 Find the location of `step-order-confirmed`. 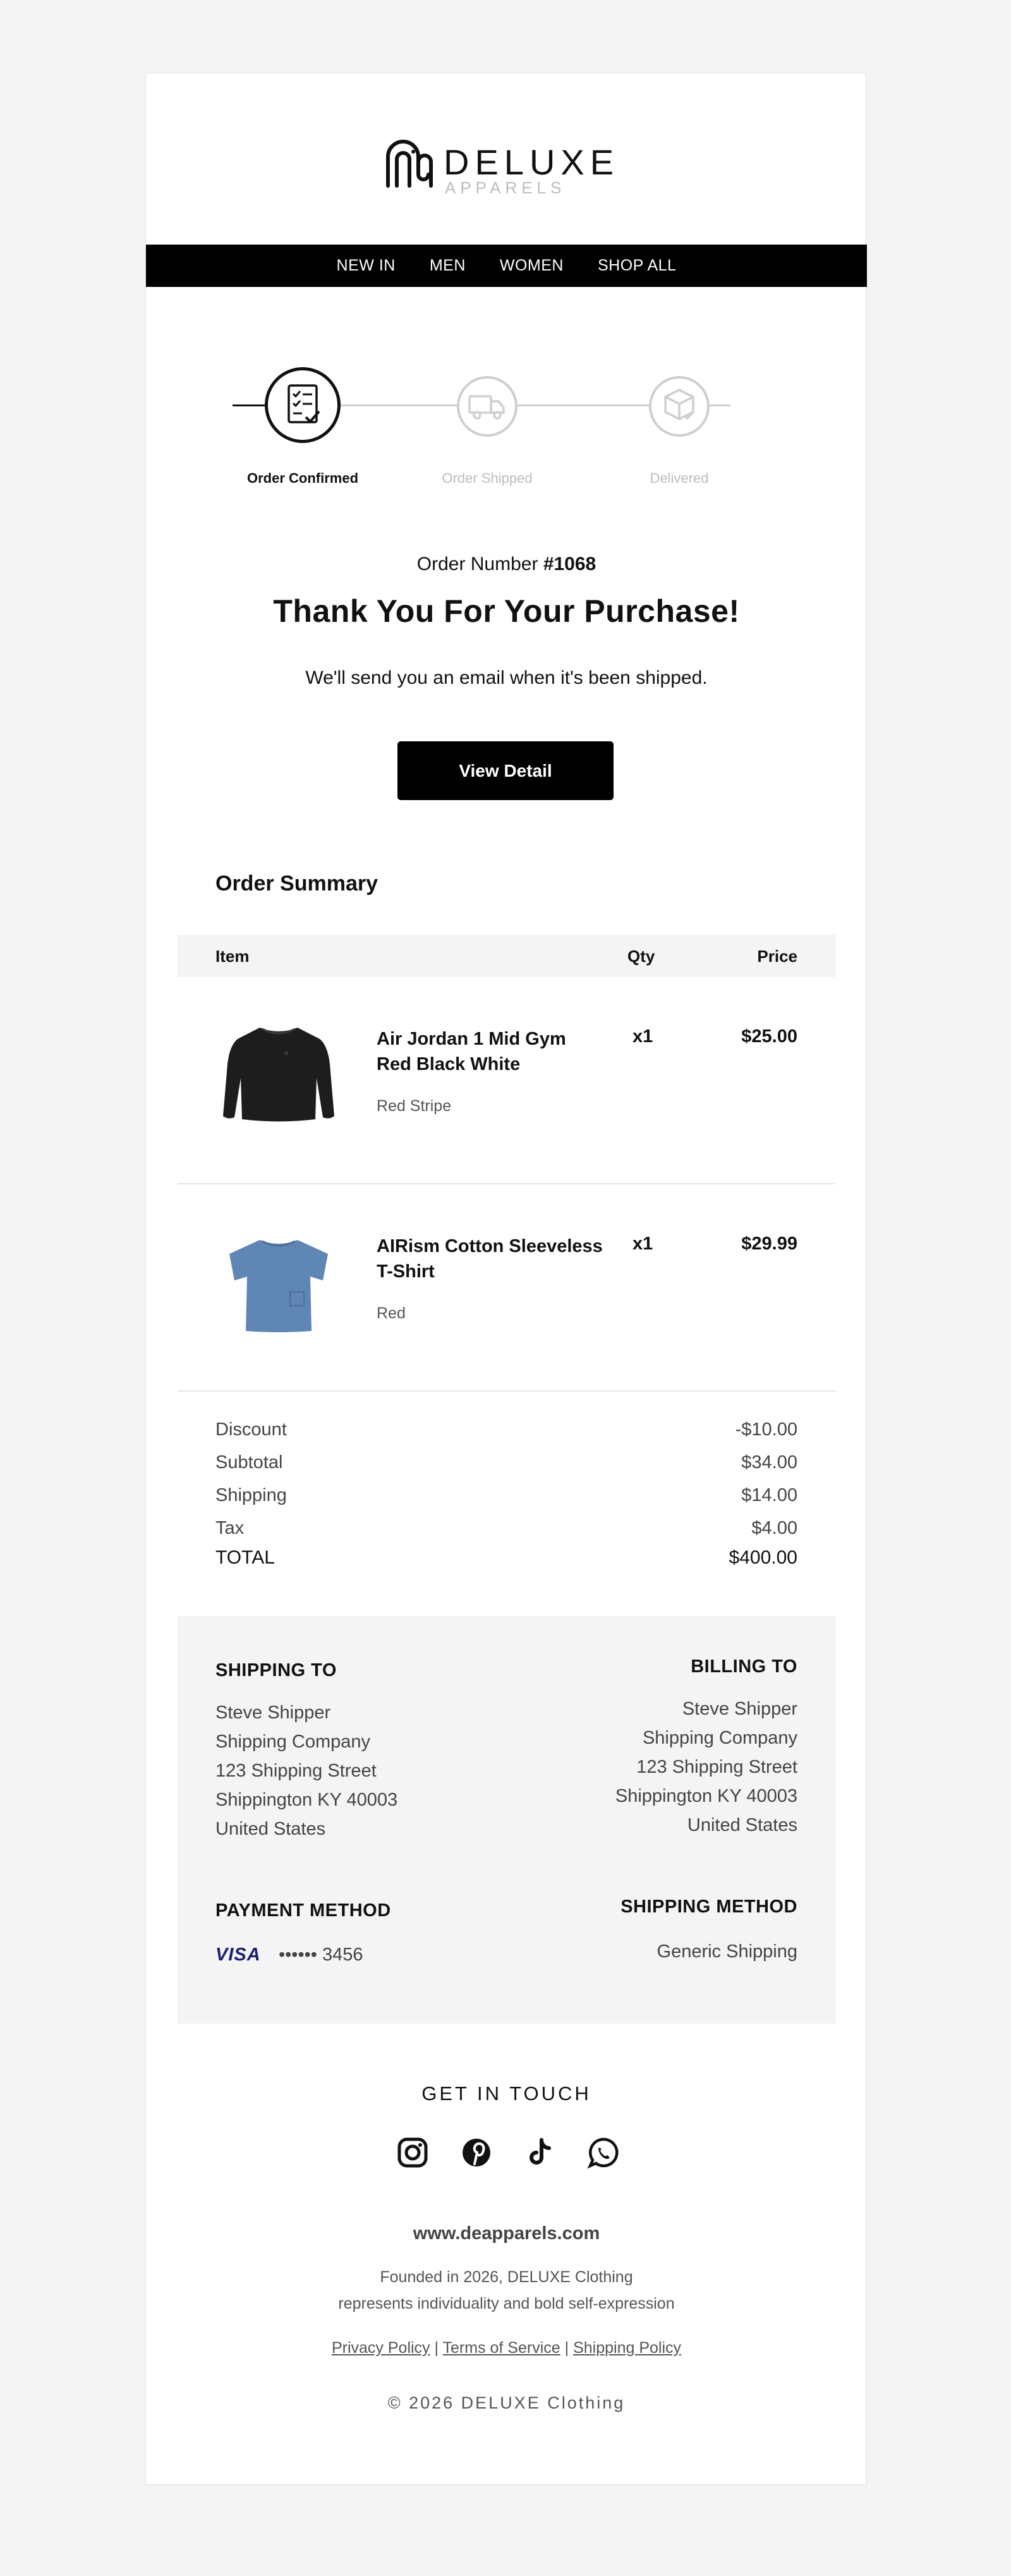

step-order-confirmed is located at coordinates (303, 405).